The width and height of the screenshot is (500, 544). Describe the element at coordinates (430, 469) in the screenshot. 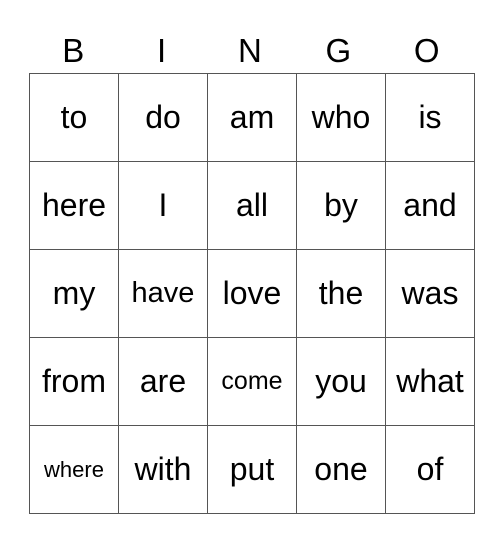

I see `bingo-cell: of` at that location.